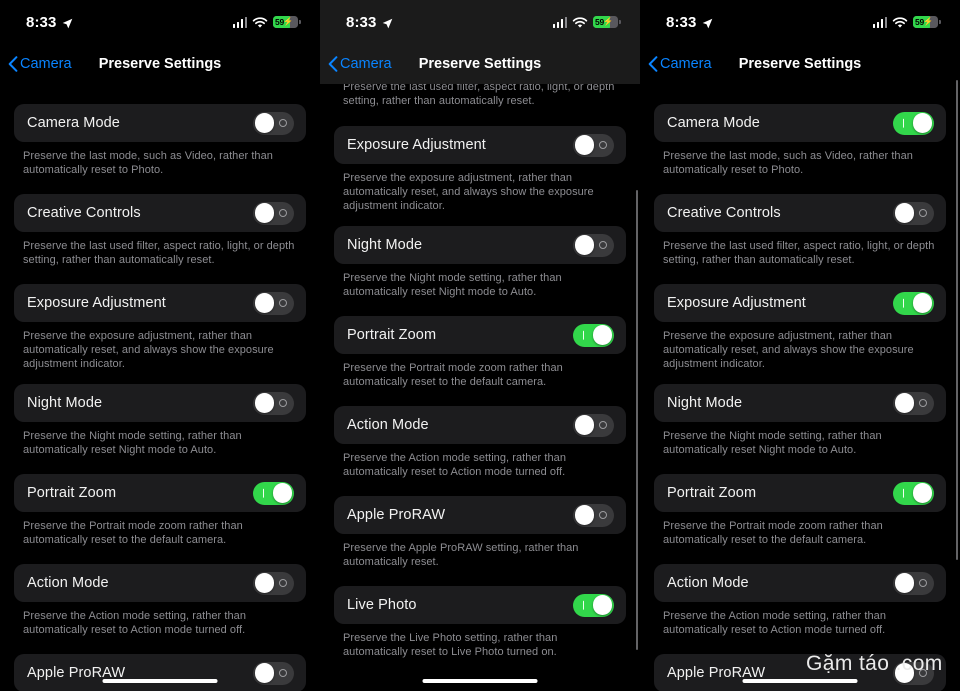  I want to click on row-label: Live Photo, so click(382, 605).